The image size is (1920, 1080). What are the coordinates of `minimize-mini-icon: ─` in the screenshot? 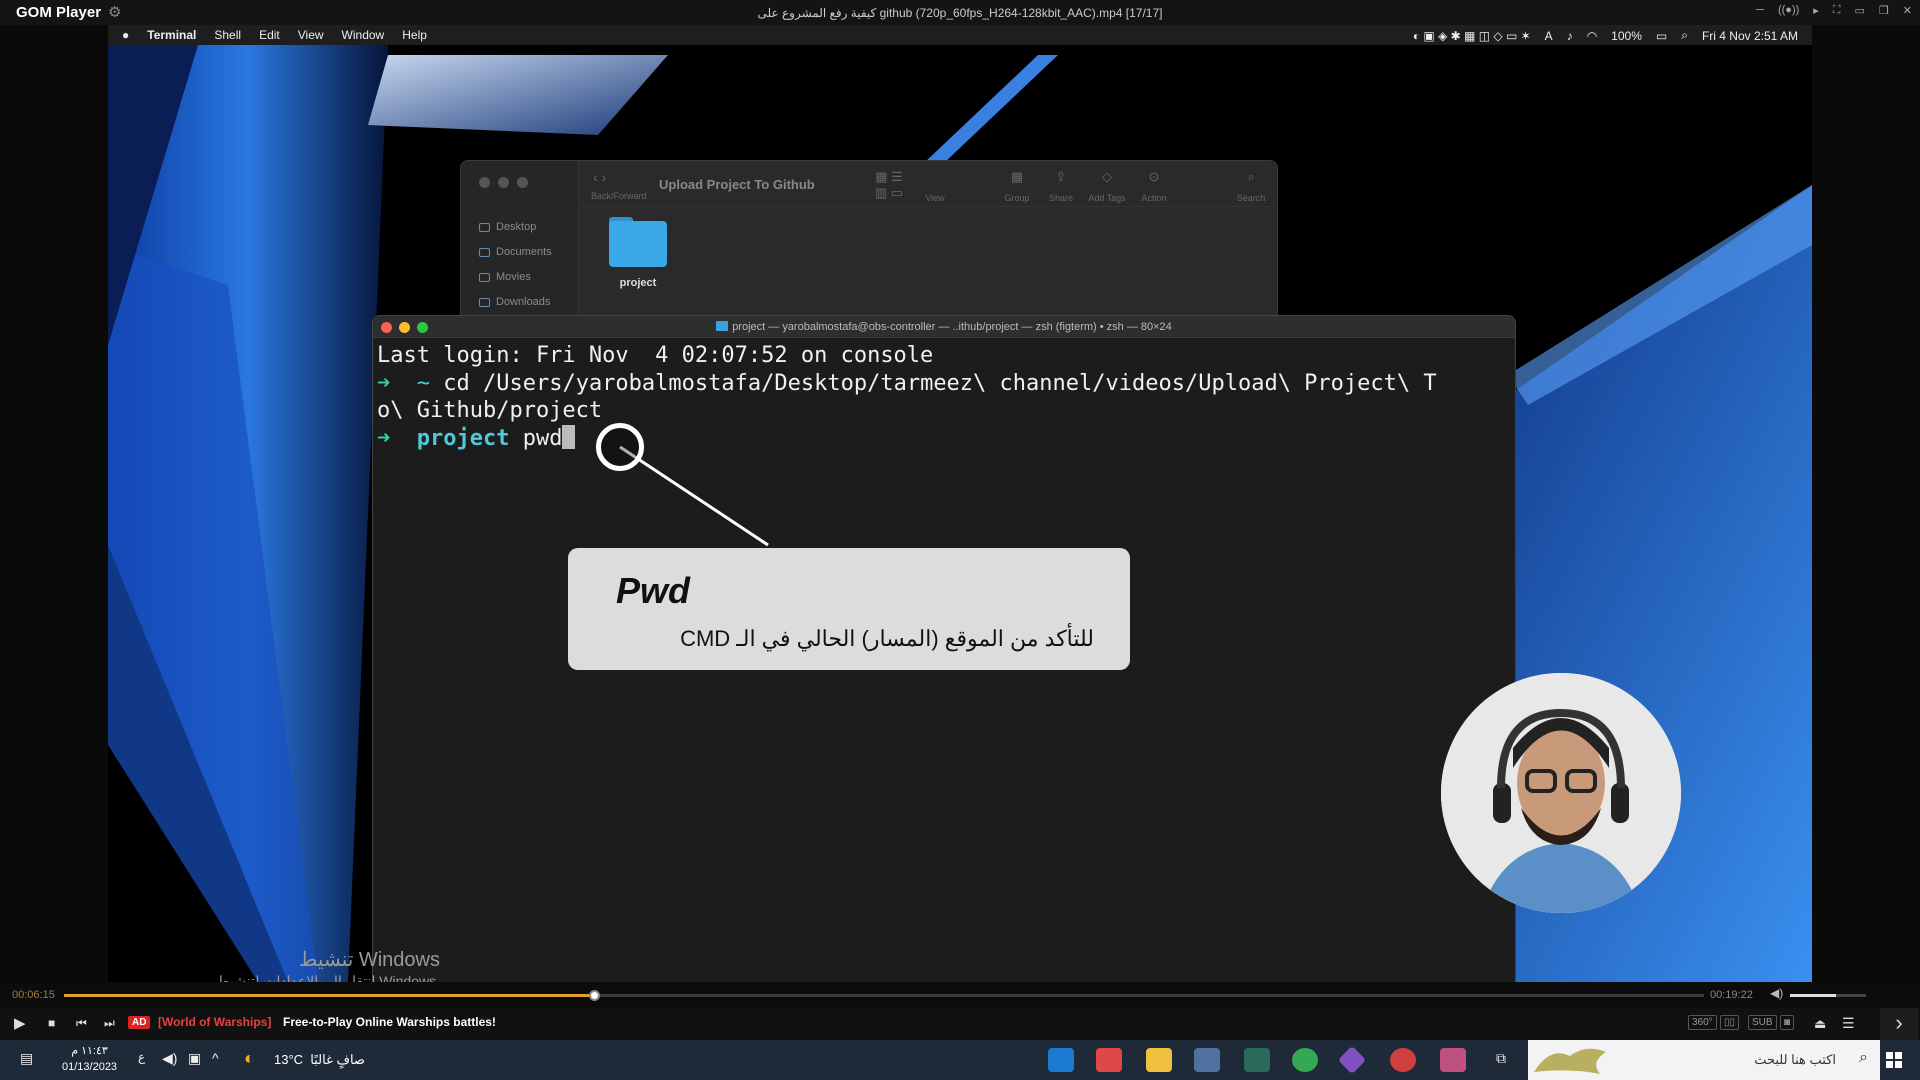 It's located at (1760, 10).